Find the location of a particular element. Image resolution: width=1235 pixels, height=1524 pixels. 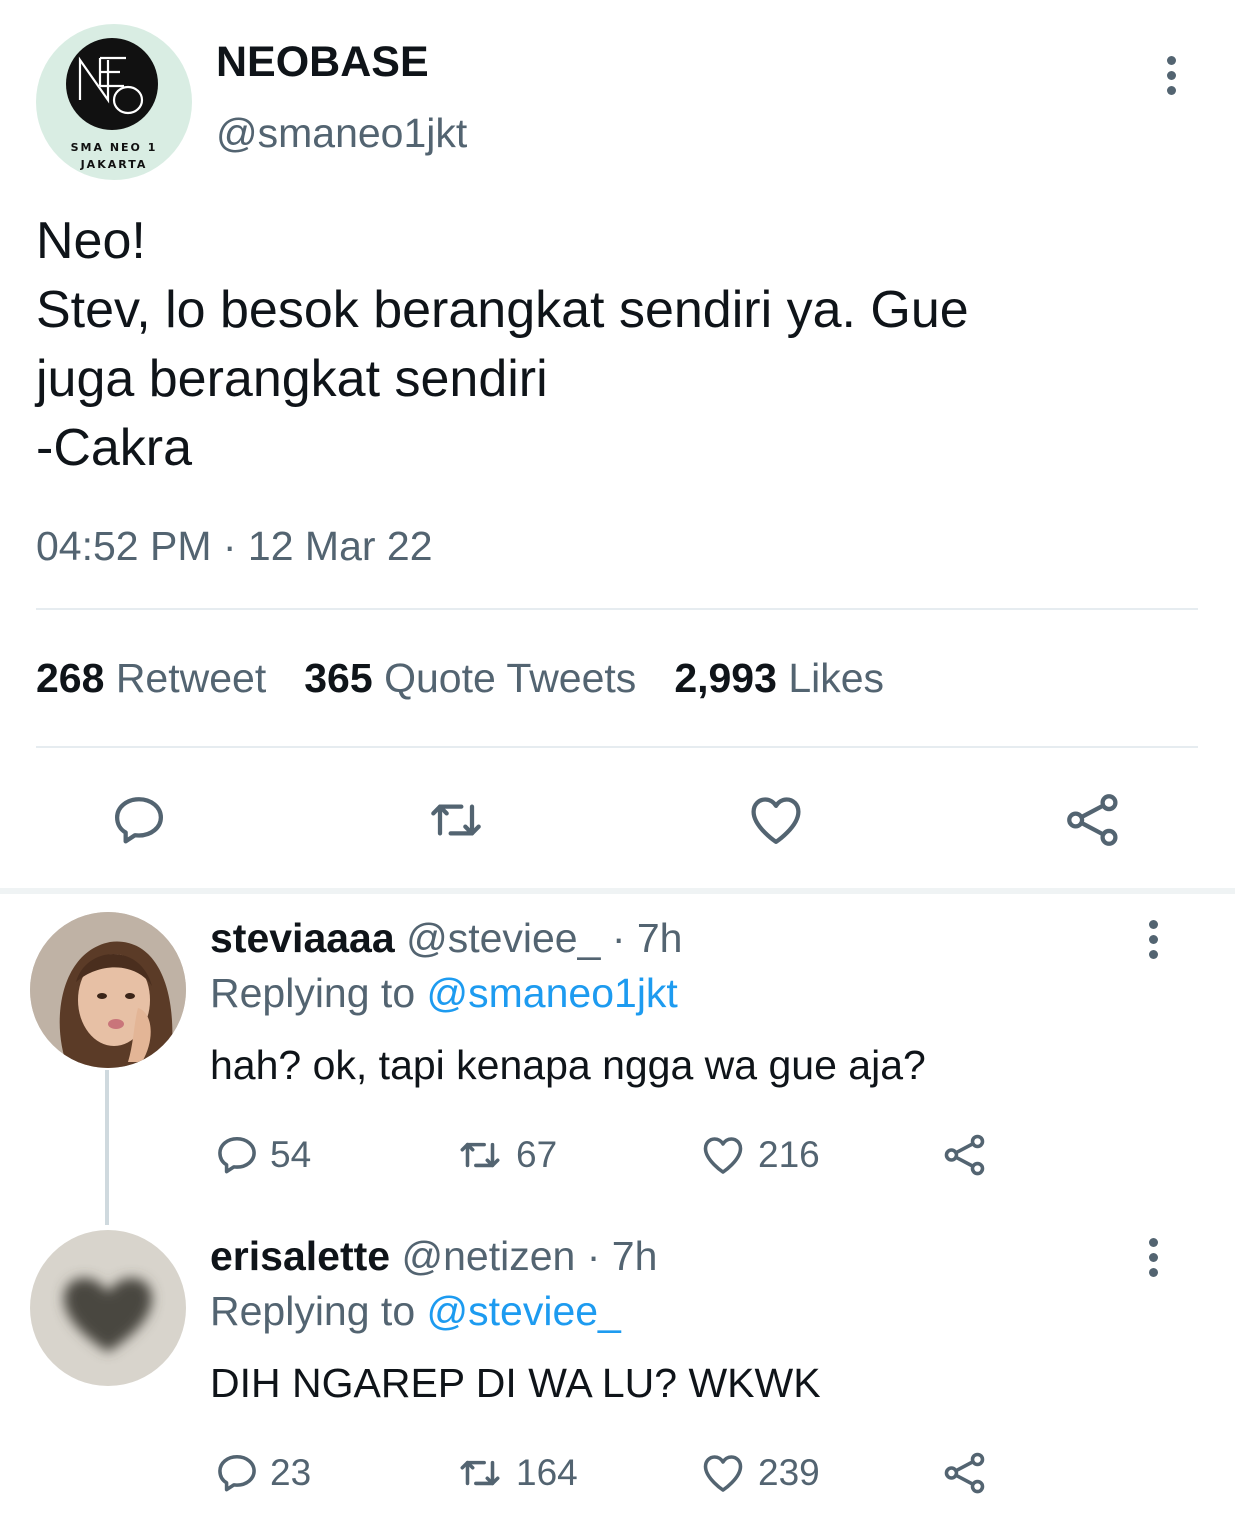

avatar-caption-line2: JAKARTA is located at coordinates (114, 164).